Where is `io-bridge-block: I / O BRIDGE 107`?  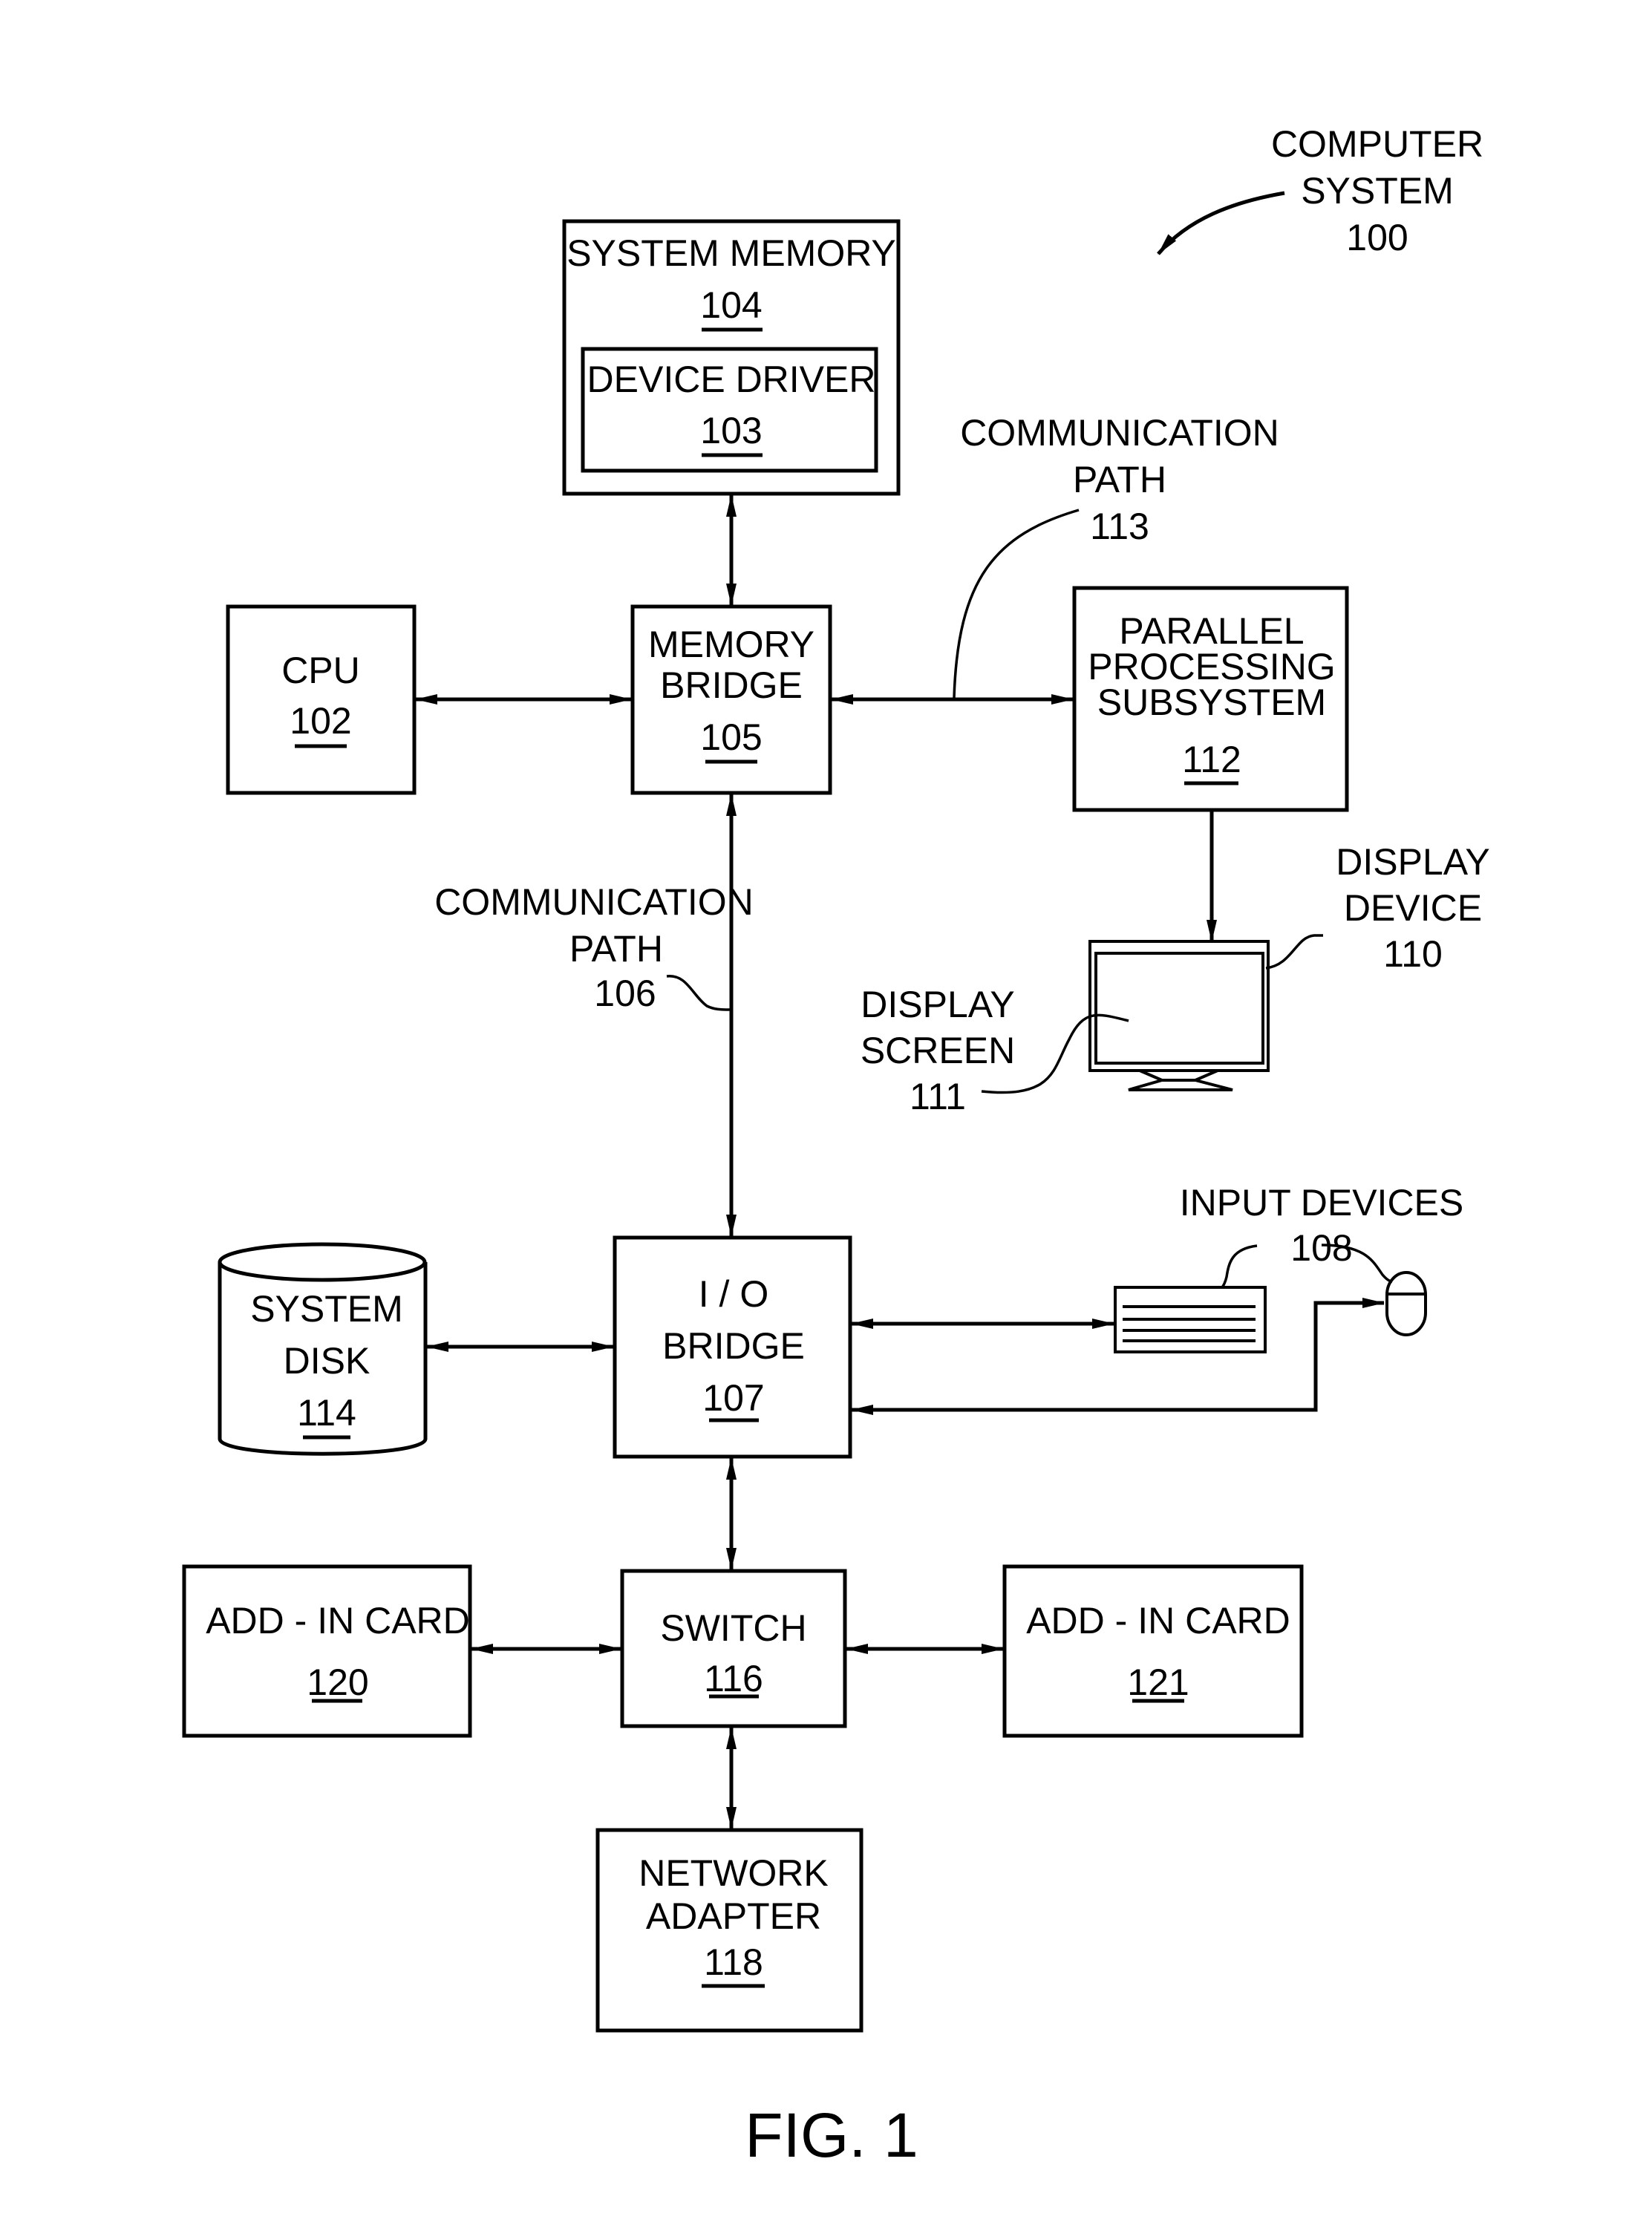 io-bridge-block: I / O BRIDGE 107 is located at coordinates (732, 1347).